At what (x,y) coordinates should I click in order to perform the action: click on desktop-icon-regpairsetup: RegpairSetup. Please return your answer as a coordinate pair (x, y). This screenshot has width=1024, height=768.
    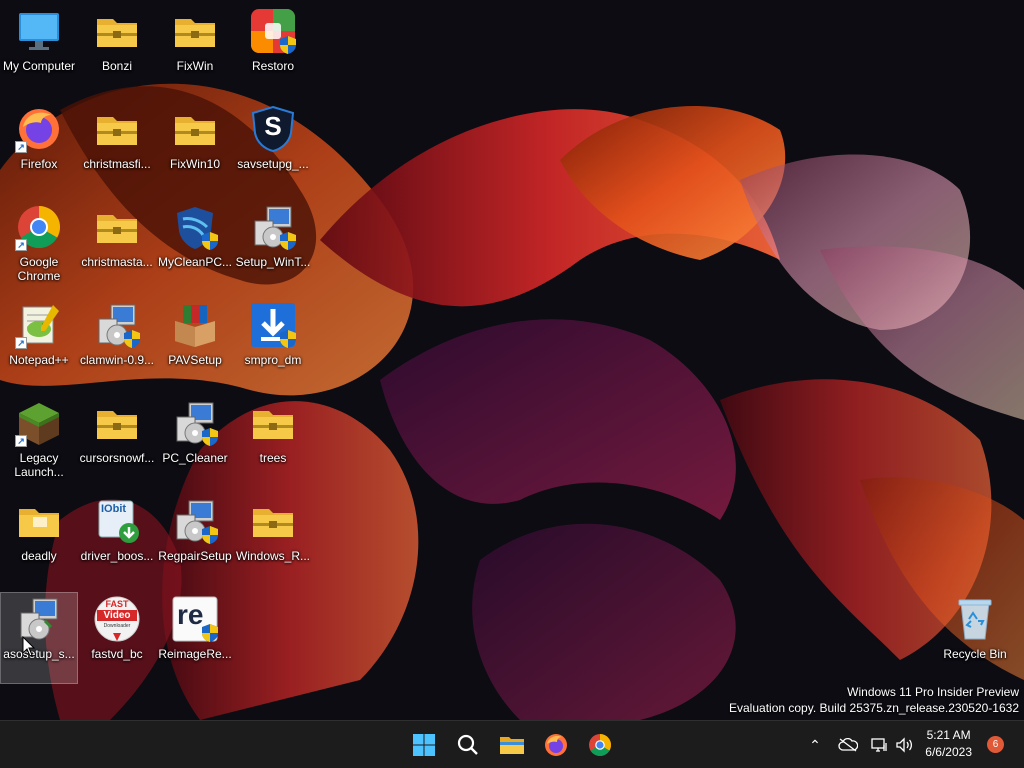
    Looking at the image, I should click on (195, 540).